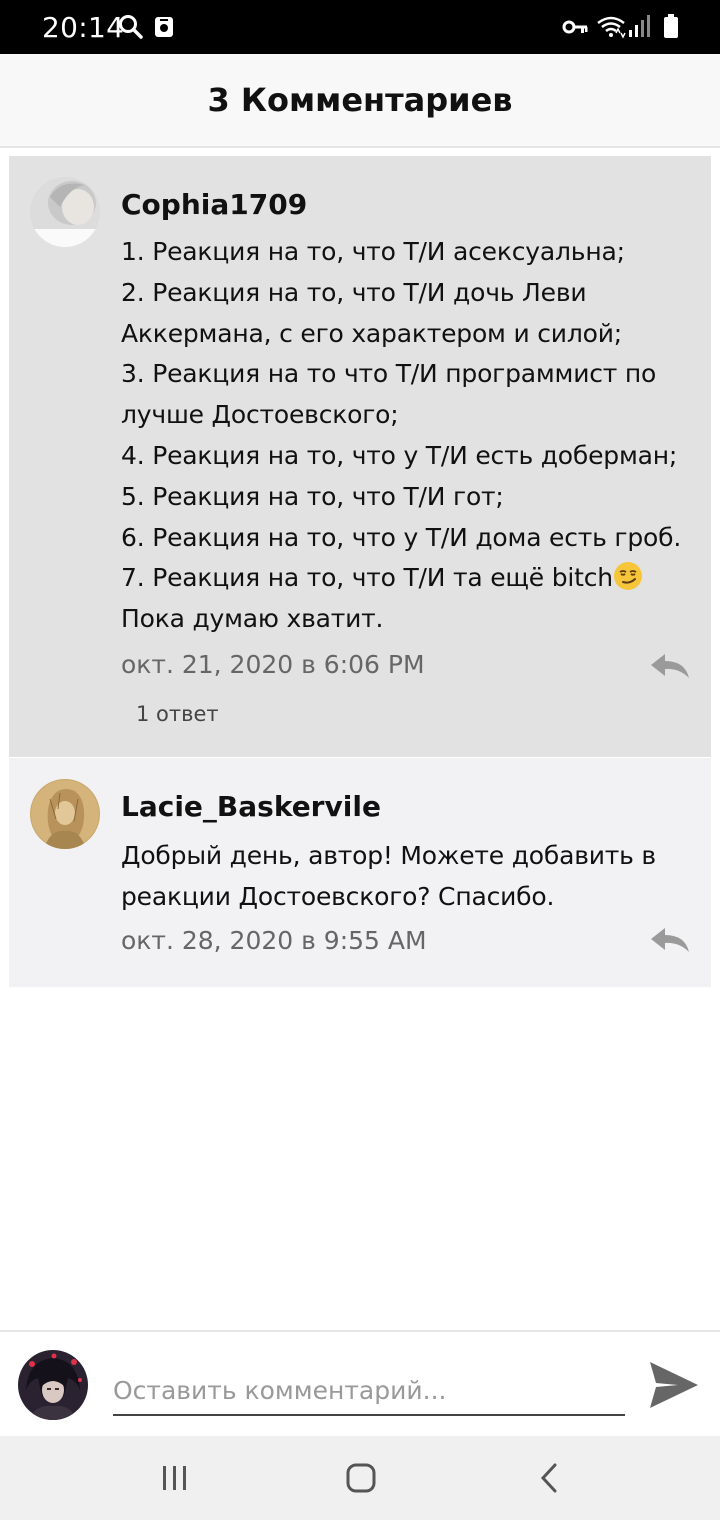  What do you see at coordinates (274, 940) in the screenshot?
I see `comment-timestamp: окт. 28, 2020 в 9:55 AM` at bounding box center [274, 940].